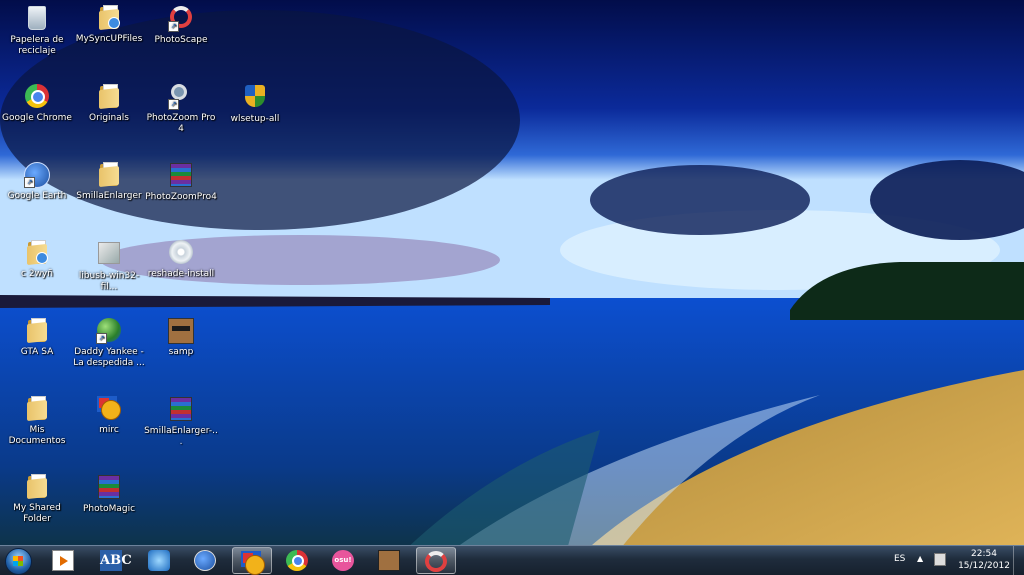 Image resolution: width=1024 pixels, height=575 pixels. I want to click on tray-app-icon, so click(940, 559).